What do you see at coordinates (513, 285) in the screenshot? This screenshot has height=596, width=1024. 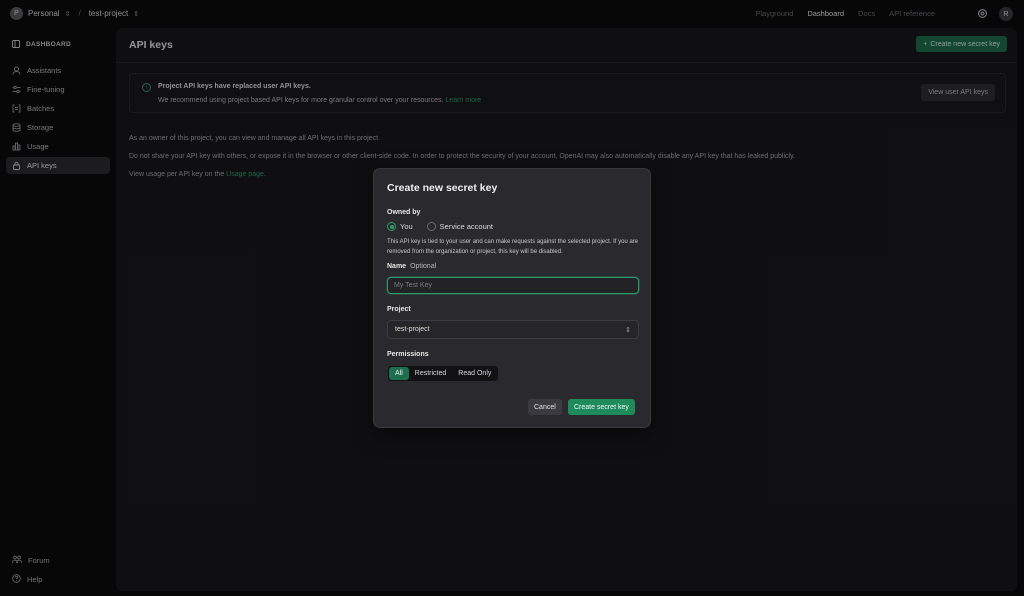 I see `key-name-input` at bounding box center [513, 285].